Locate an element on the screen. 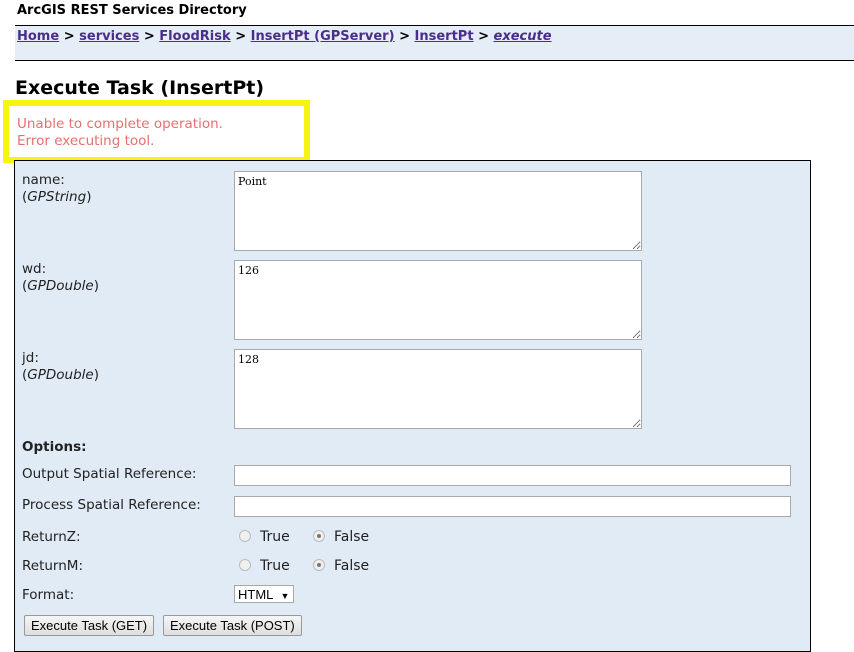 Image resolution: width=854 pixels, height=652 pixels. output-sr-input is located at coordinates (512, 475).